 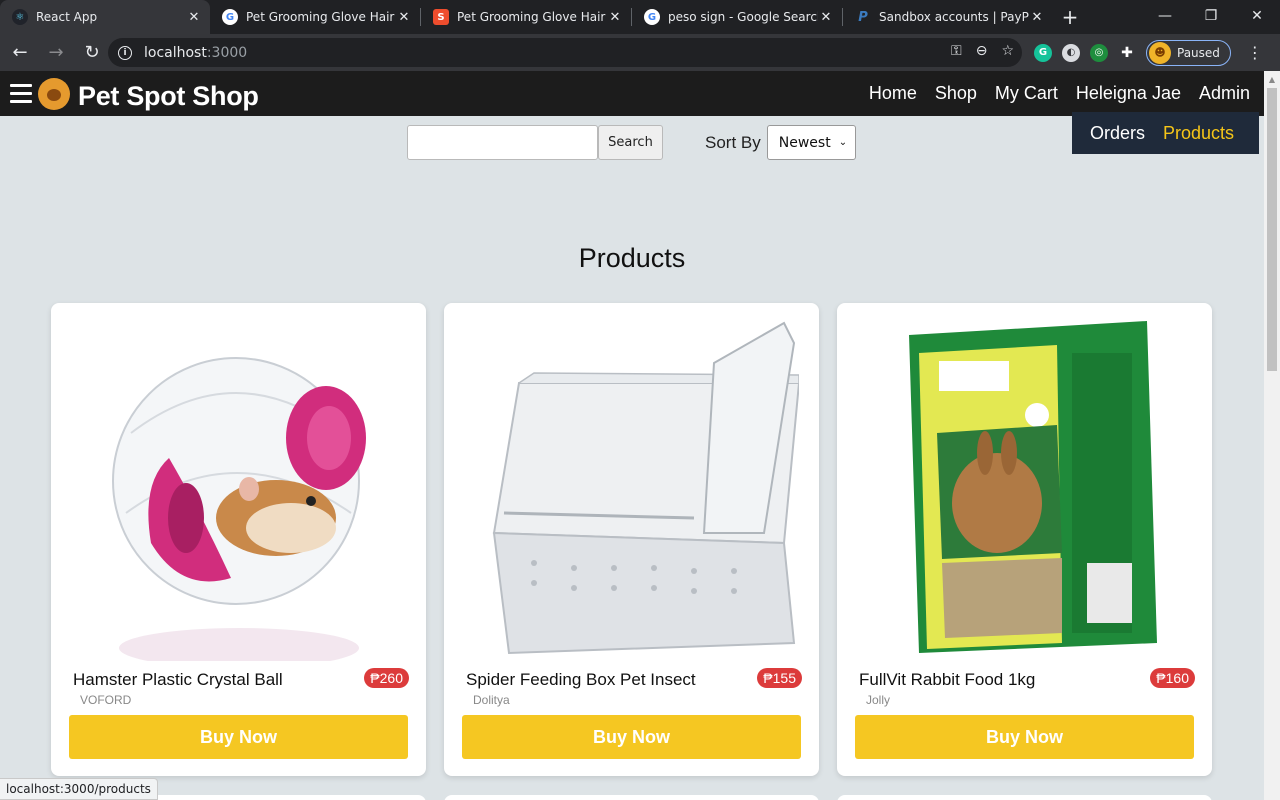 I want to click on nav-links: Home Shop My Cart Heleigna Jae Admin, so click(x=1059, y=93).